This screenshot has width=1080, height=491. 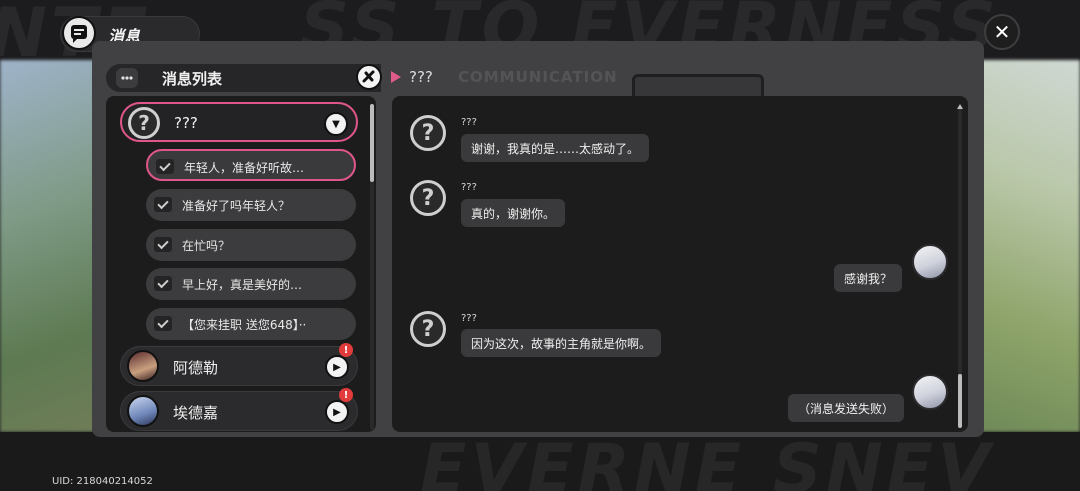 I want to click on contact-name: ???, so click(x=186, y=123).